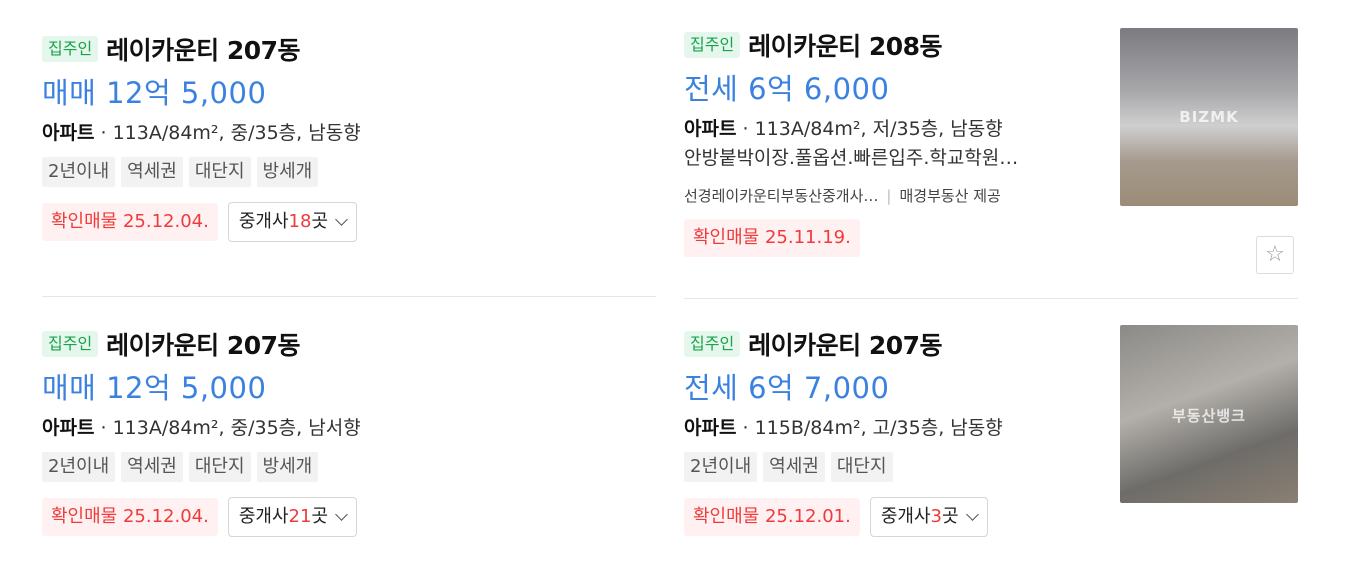 The image size is (1349, 581). I want to click on star-outline-icon: ☆, so click(1275, 255).